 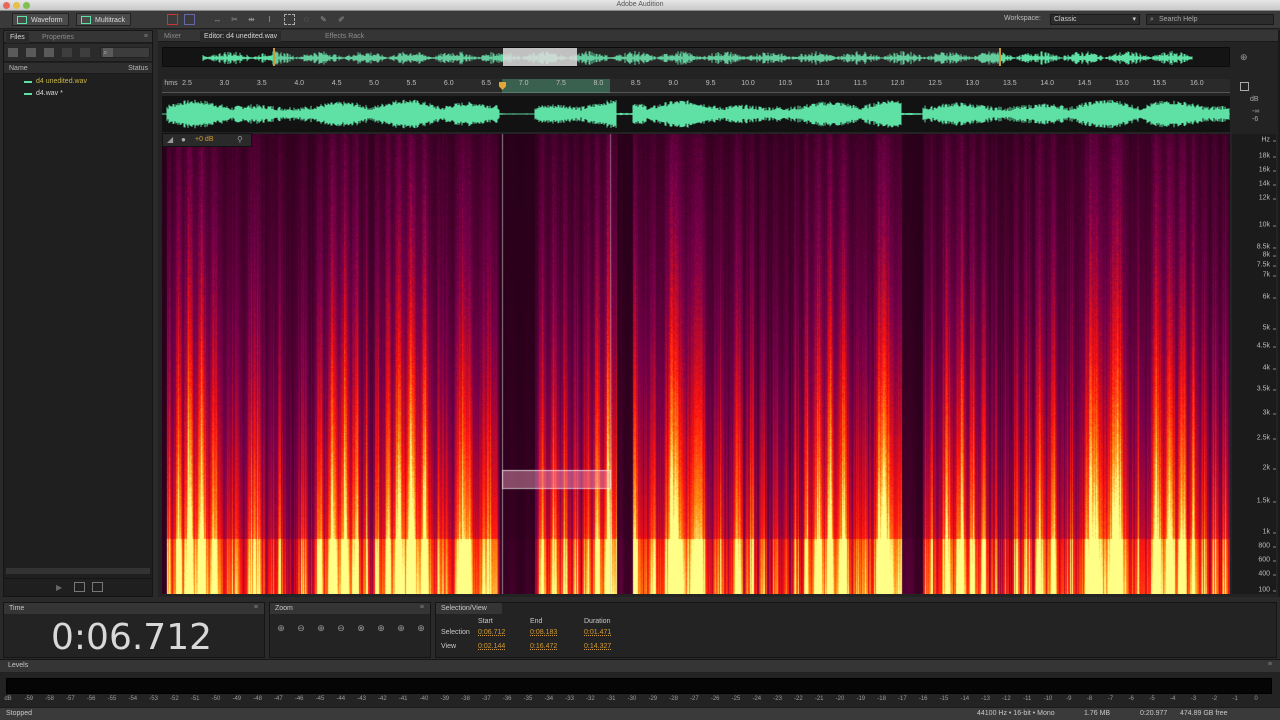 What do you see at coordinates (170, 139) in the screenshot?
I see `hud-meter-icon: ◢` at bounding box center [170, 139].